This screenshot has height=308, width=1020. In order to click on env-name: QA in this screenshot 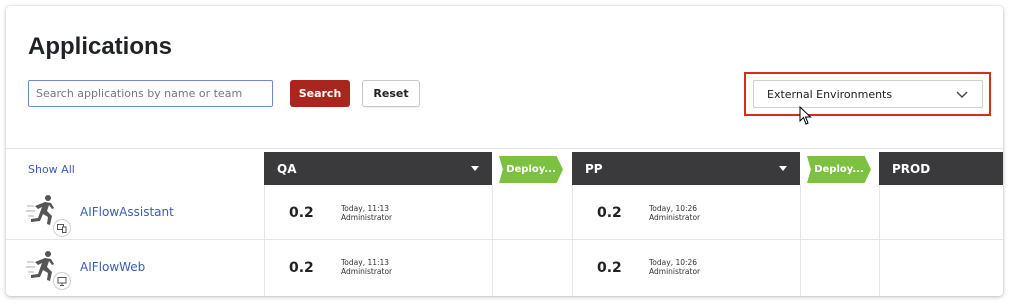, I will do `click(287, 168)`.